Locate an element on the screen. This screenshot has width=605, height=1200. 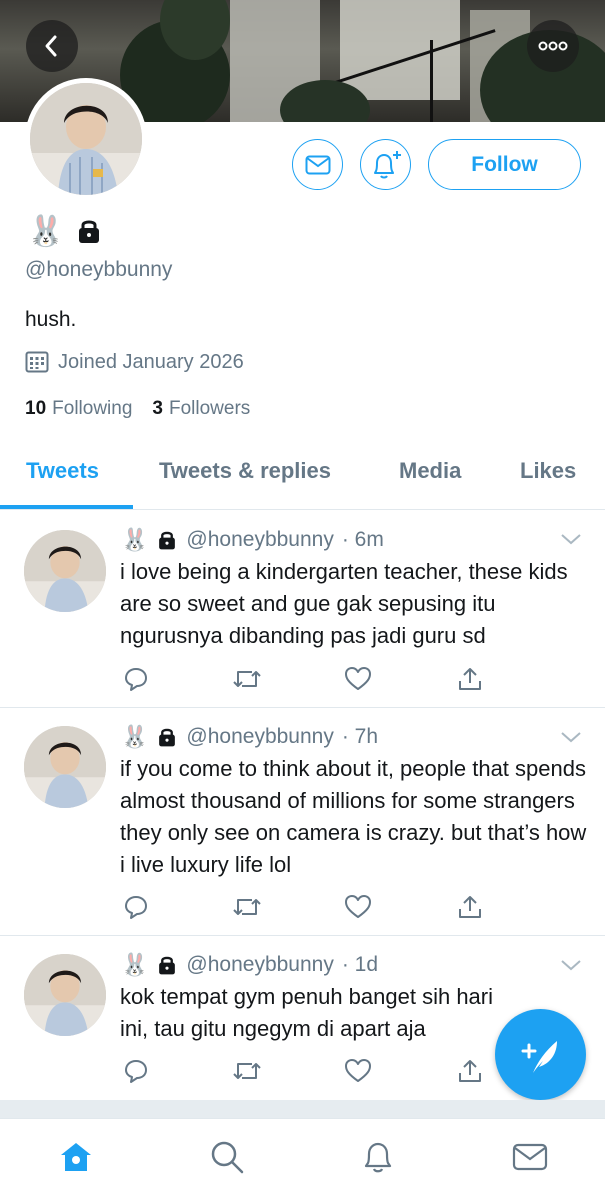
profile-tabs: Tweets Tweets & replies Media Likes is located at coordinates (302, 478).